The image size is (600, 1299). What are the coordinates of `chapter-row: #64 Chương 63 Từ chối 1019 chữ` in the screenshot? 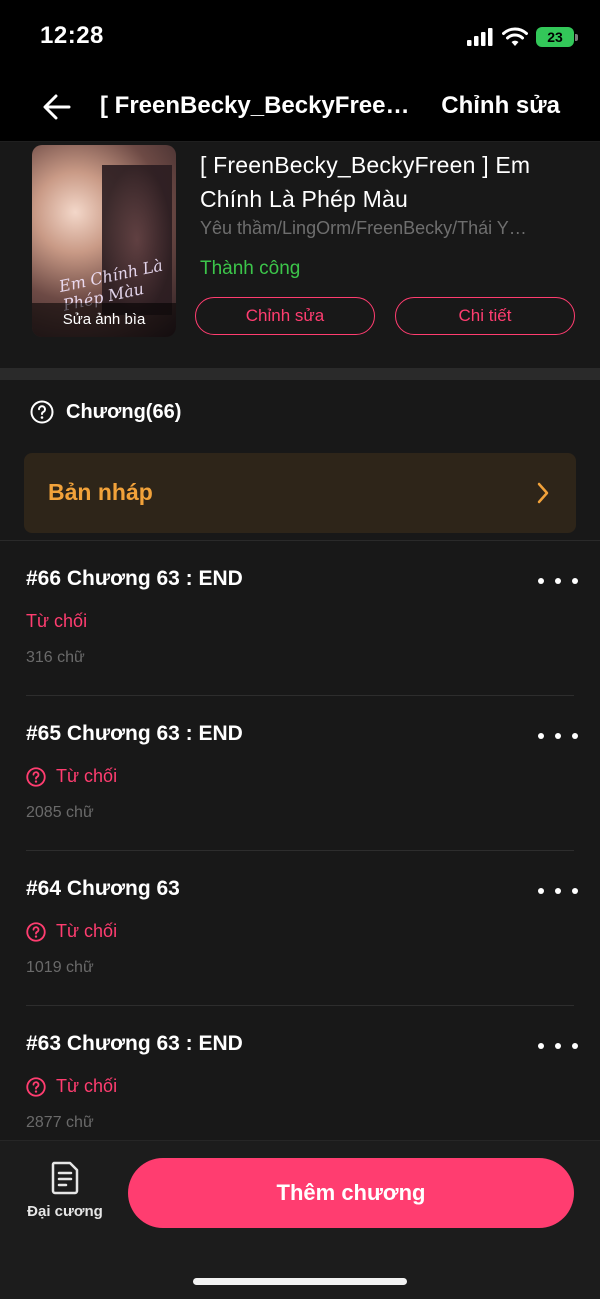 It's located at (300, 928).